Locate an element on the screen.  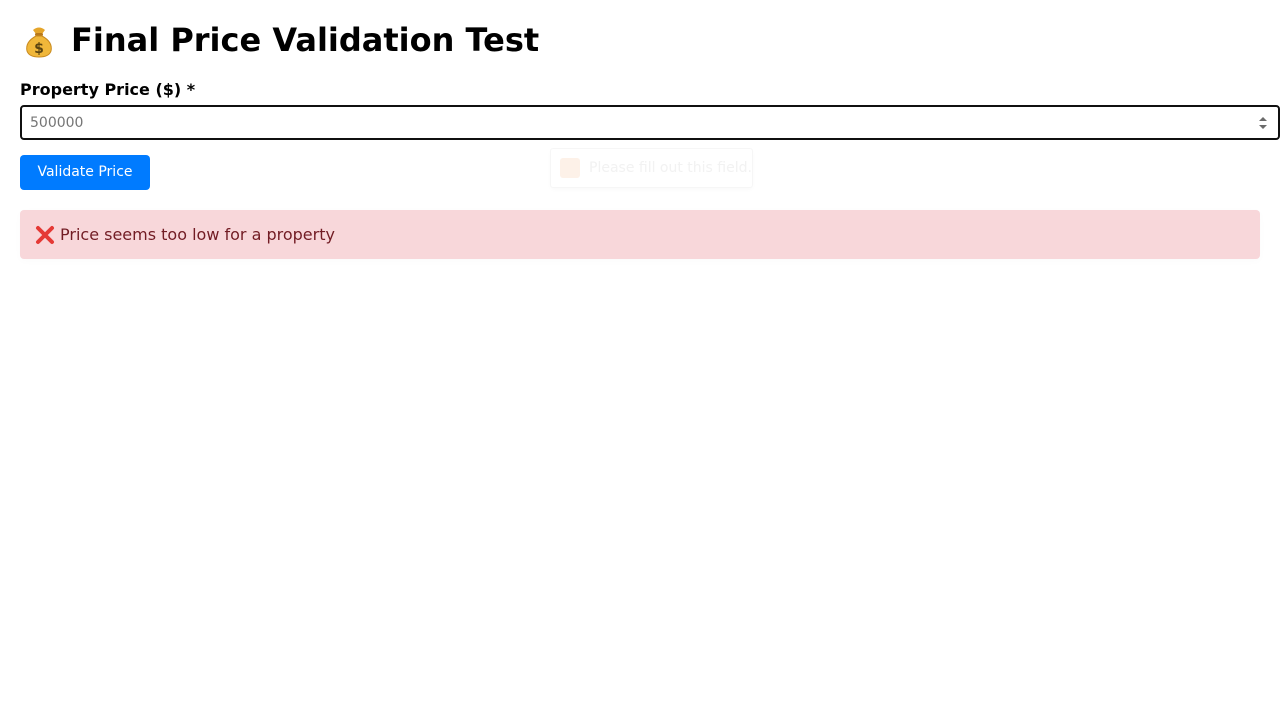
property-price-field is located at coordinates (650, 122).